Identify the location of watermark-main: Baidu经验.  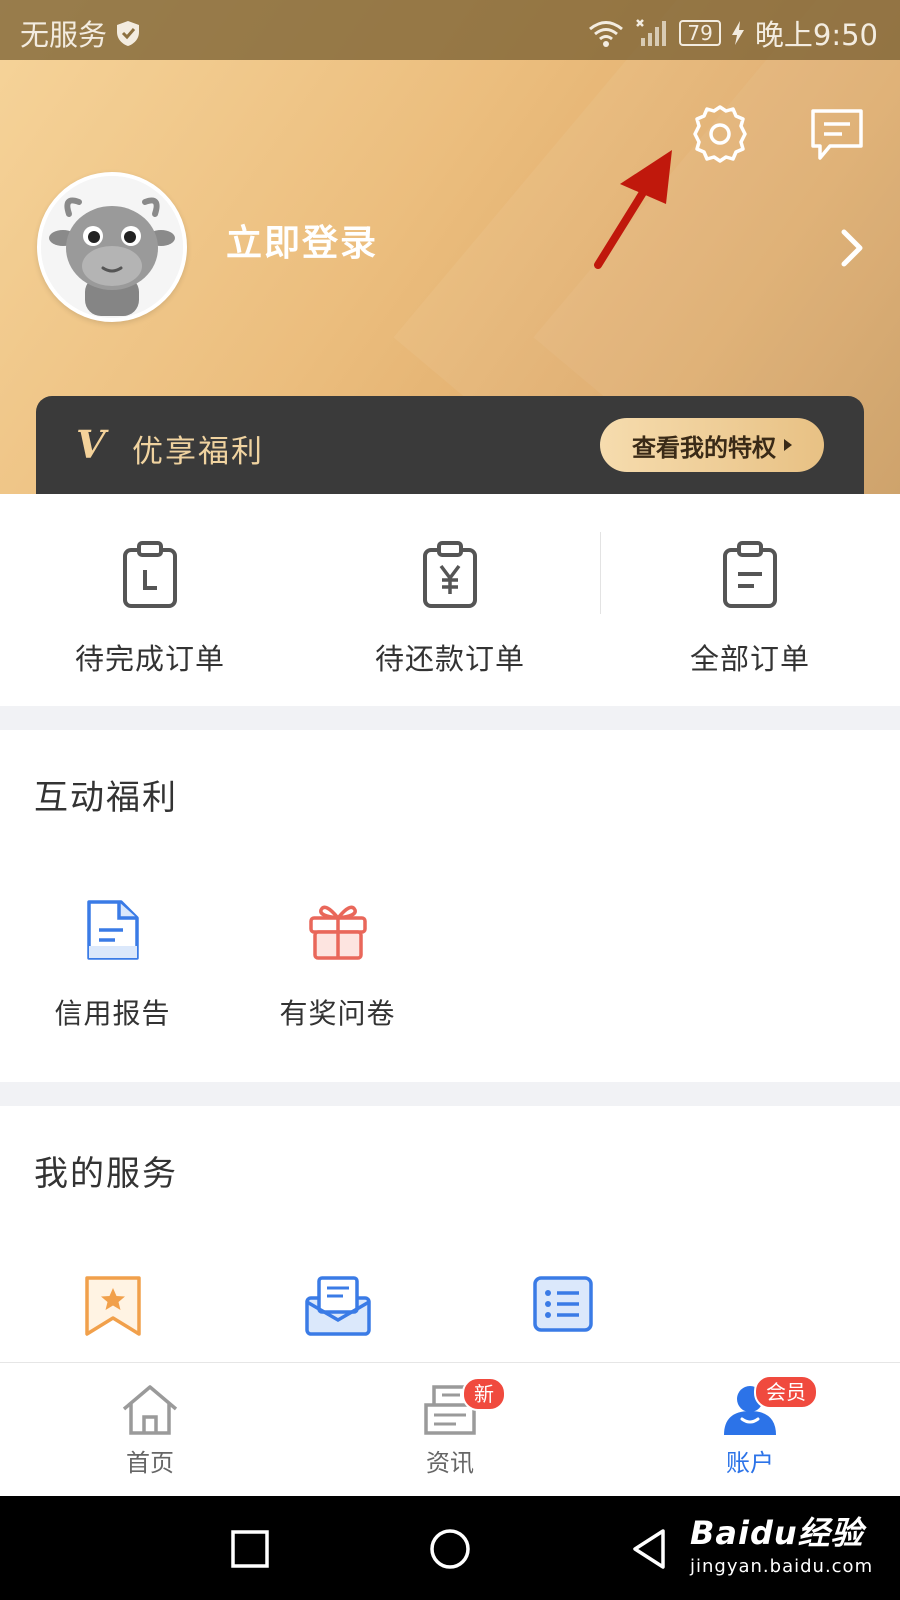
(777, 1533).